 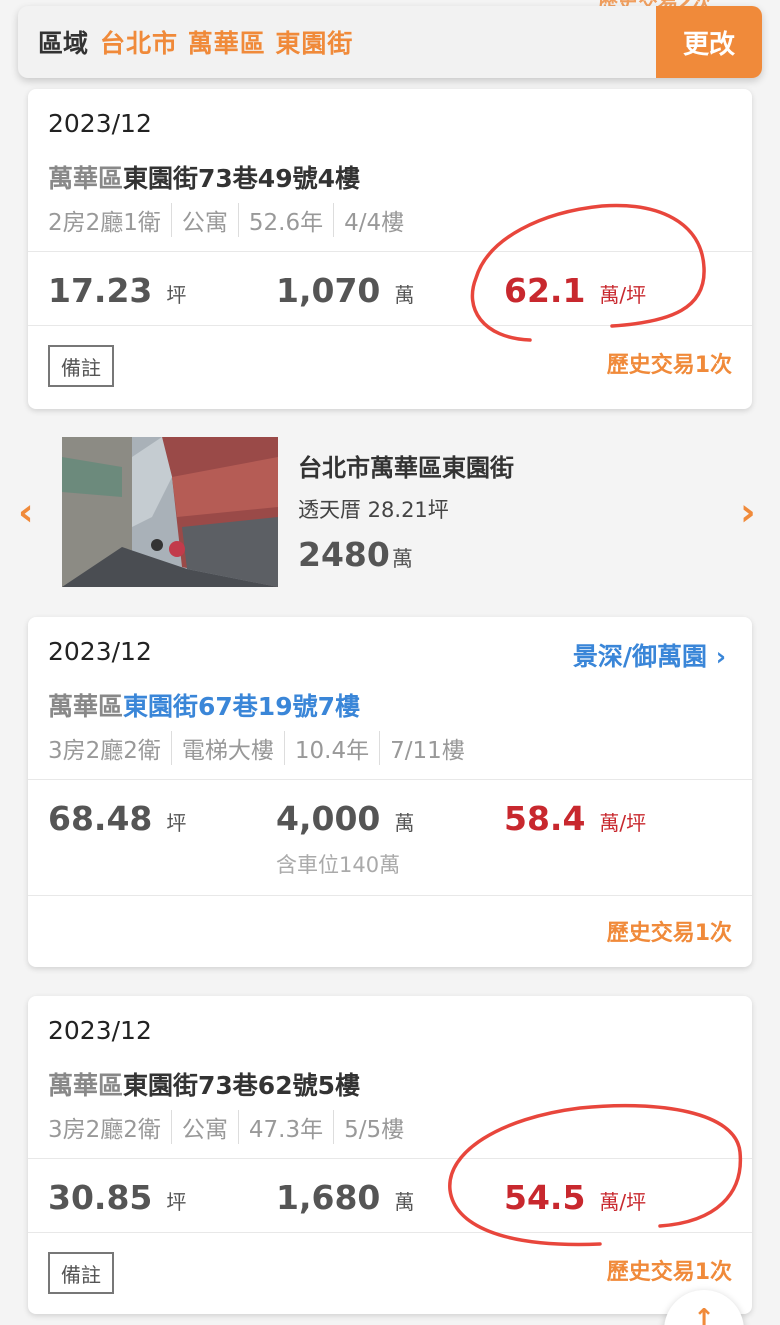 I want to click on layout: 2房2廳1衛, so click(x=104, y=223).